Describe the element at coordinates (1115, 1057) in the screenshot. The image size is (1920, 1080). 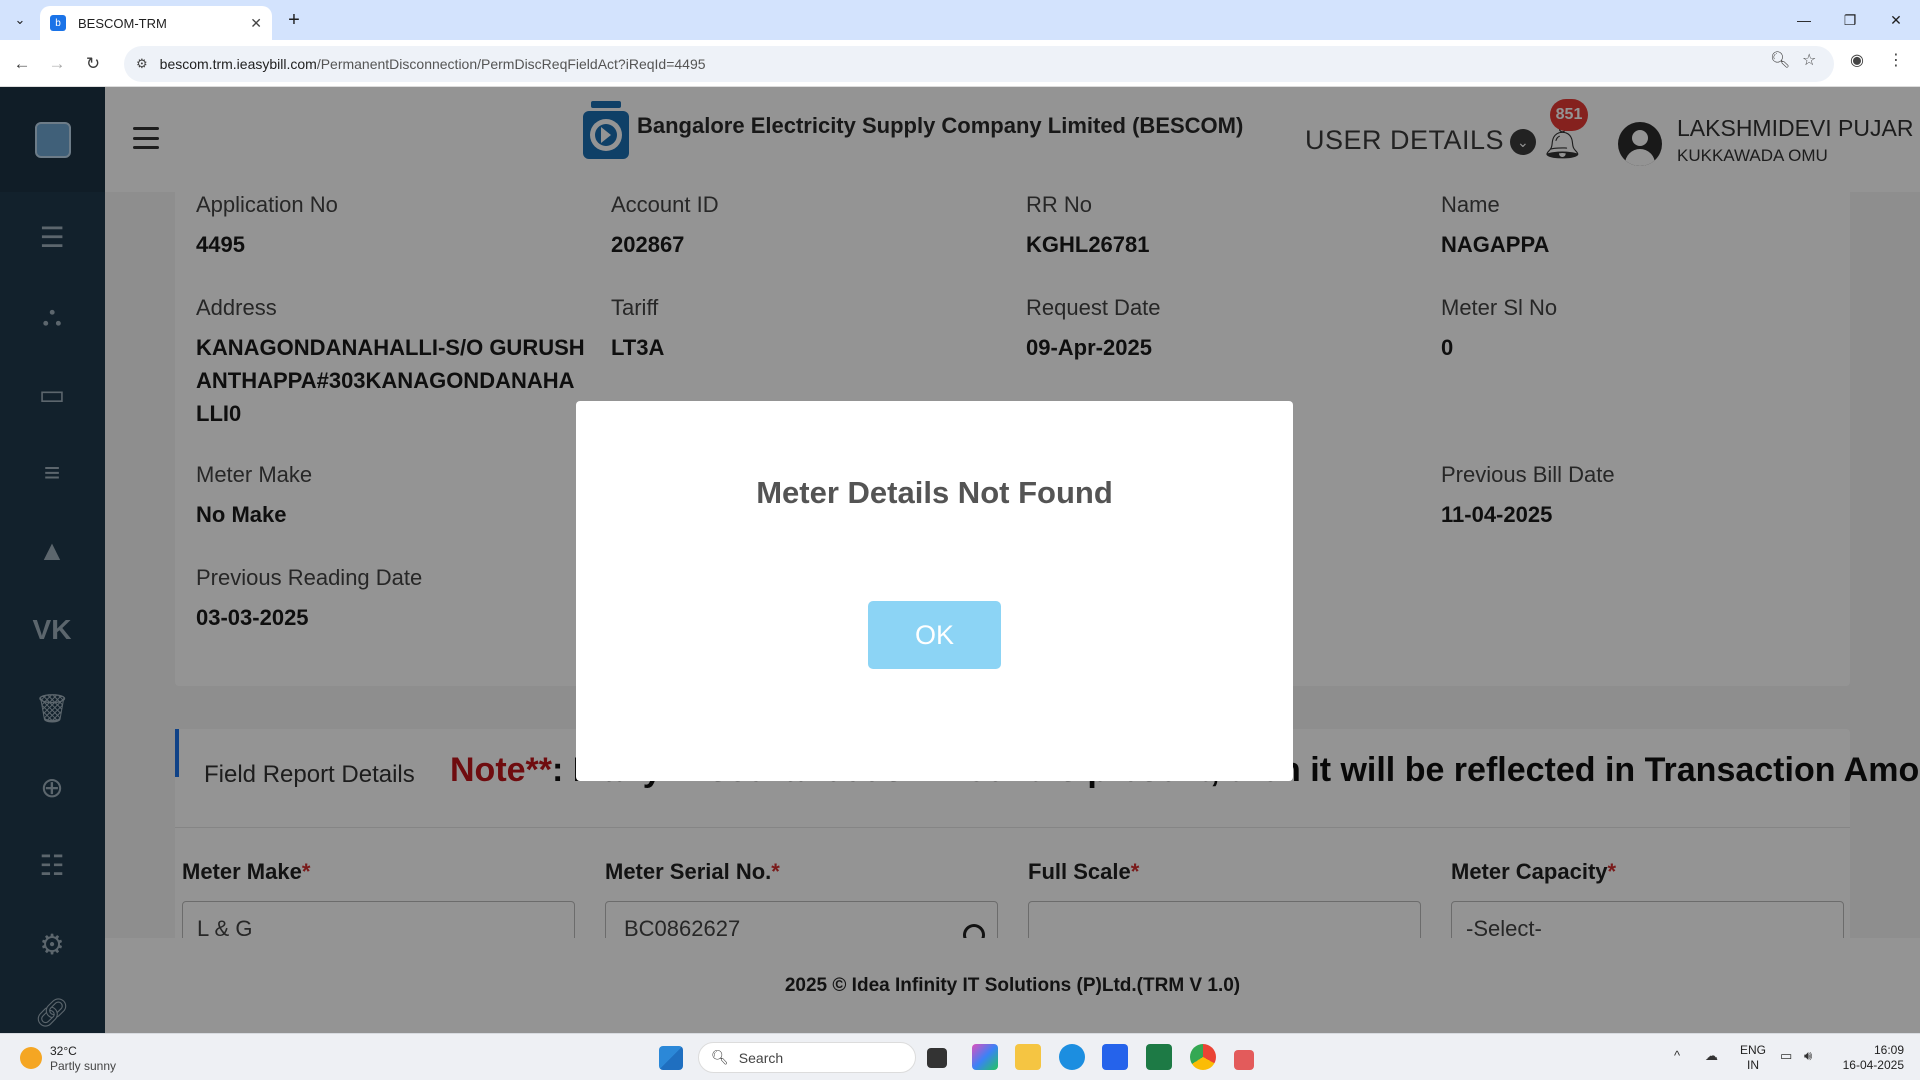
I see `microsoft-store-icon` at that location.